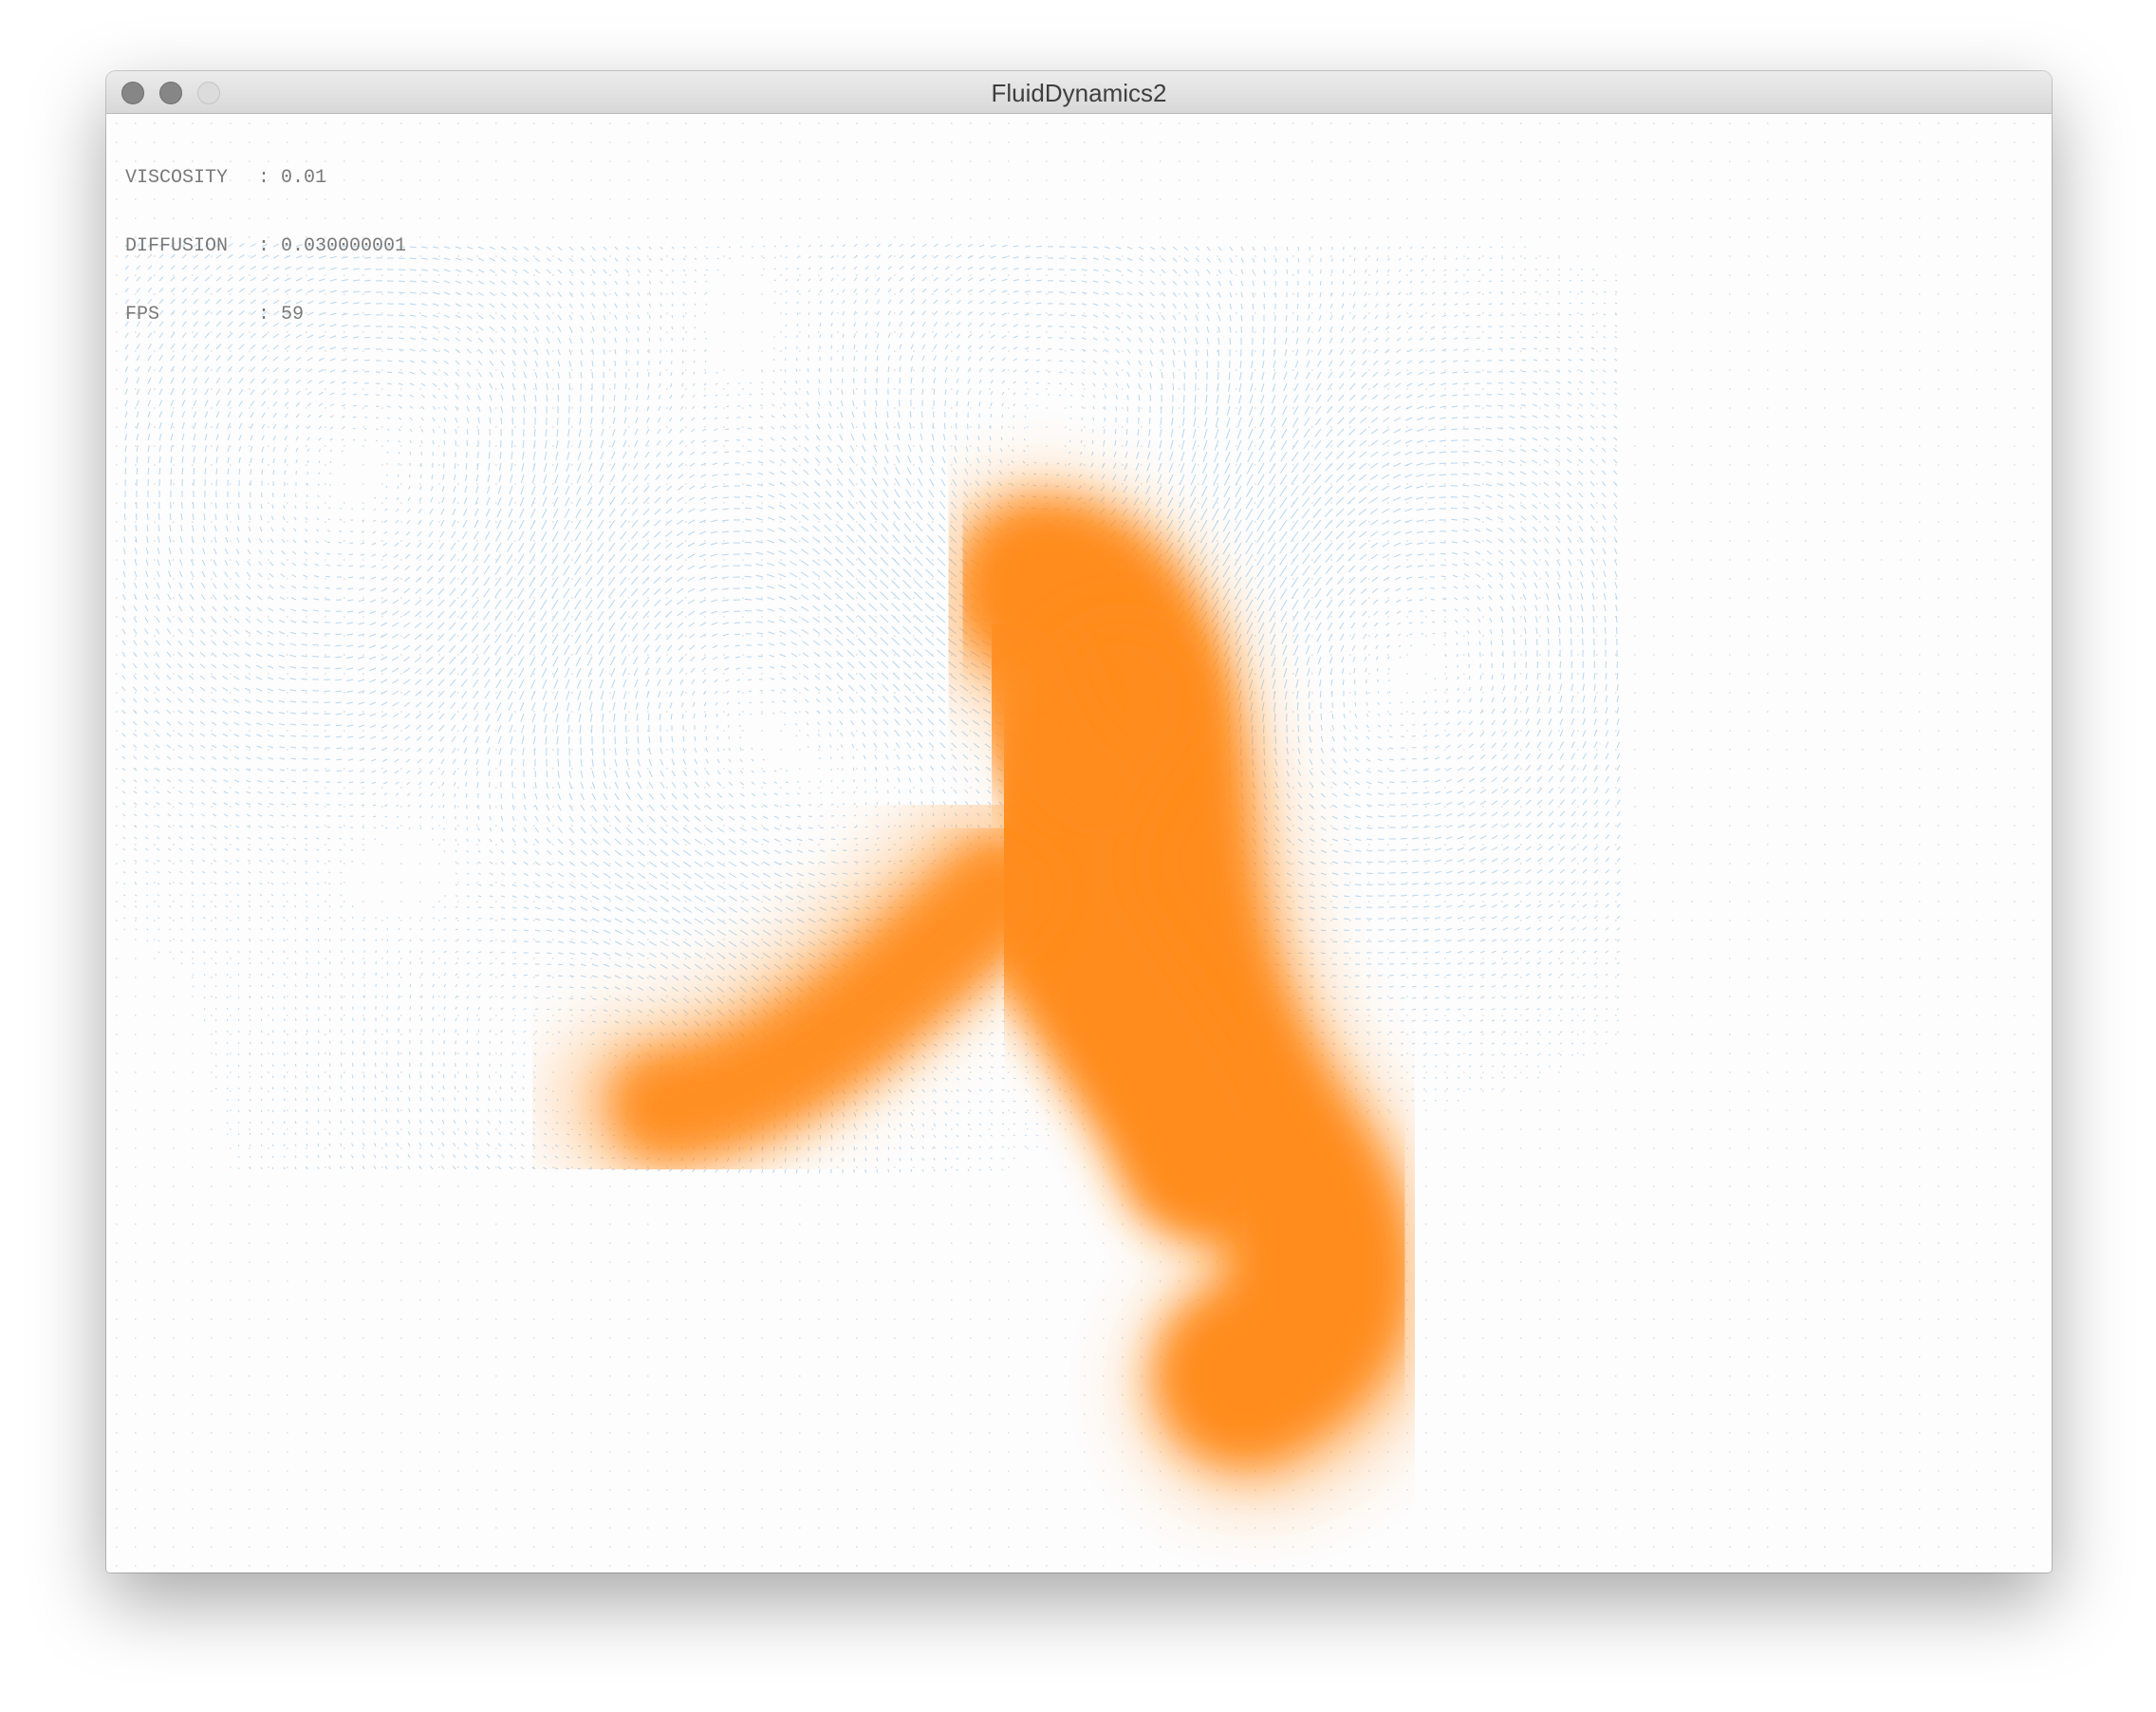 The image size is (2156, 1712). Describe the element at coordinates (215, 315) in the screenshot. I see `fps-readout: FPS: 59` at that location.